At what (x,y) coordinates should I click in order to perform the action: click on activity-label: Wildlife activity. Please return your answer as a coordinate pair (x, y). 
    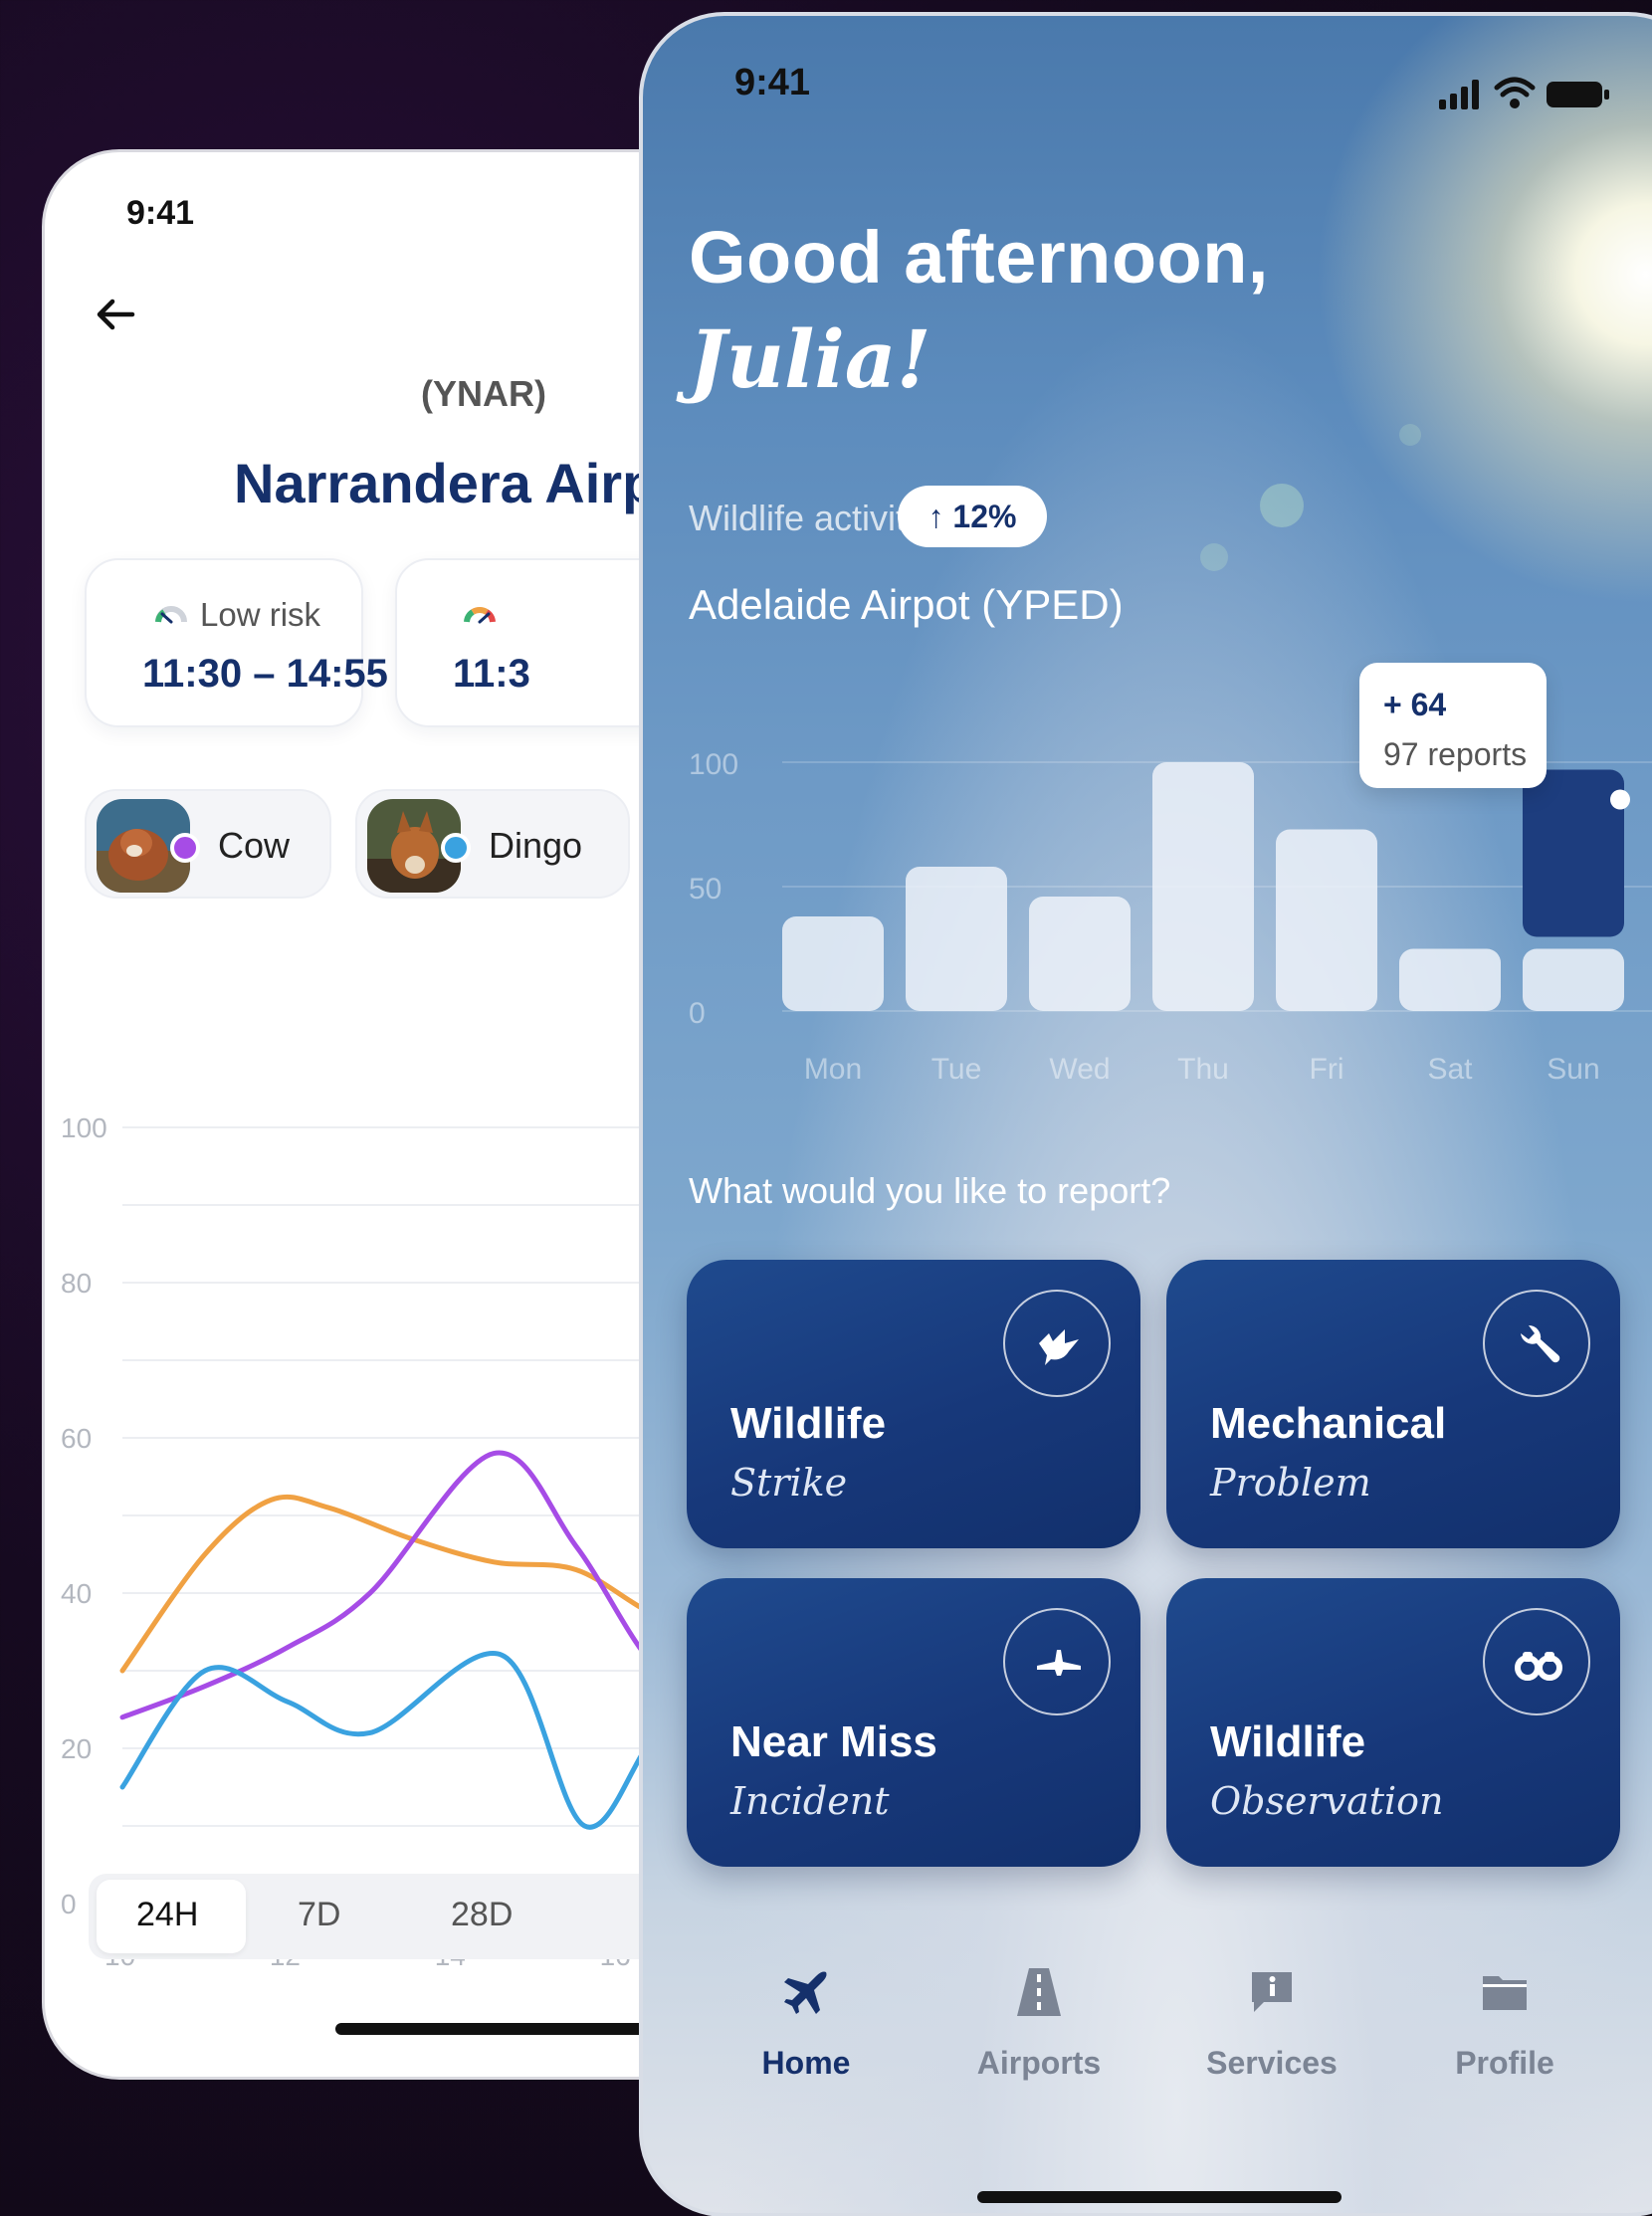
    Looking at the image, I should click on (807, 518).